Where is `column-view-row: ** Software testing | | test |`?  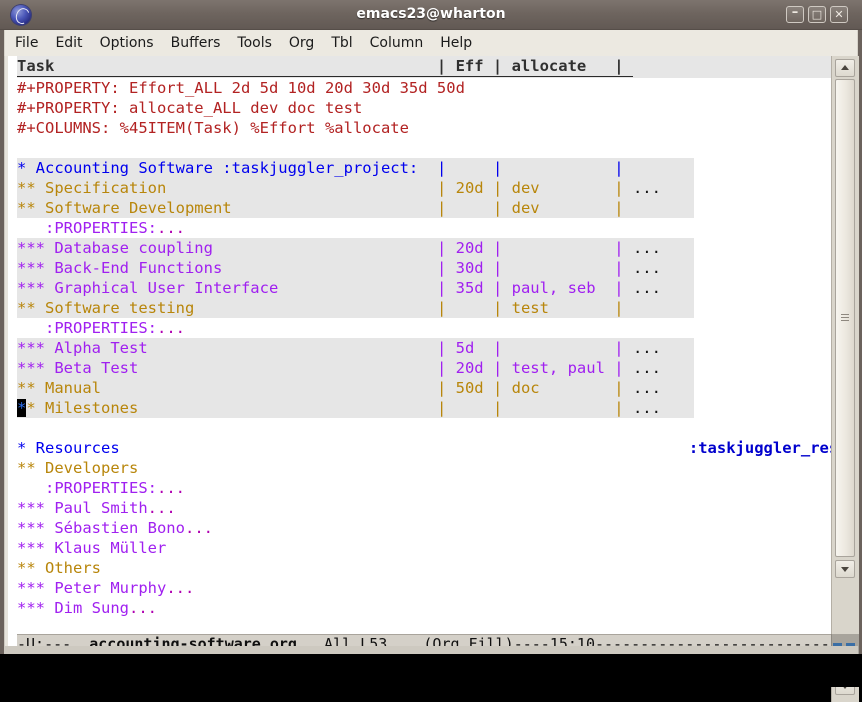
column-view-row: ** Software testing | | test | is located at coordinates (424, 308).